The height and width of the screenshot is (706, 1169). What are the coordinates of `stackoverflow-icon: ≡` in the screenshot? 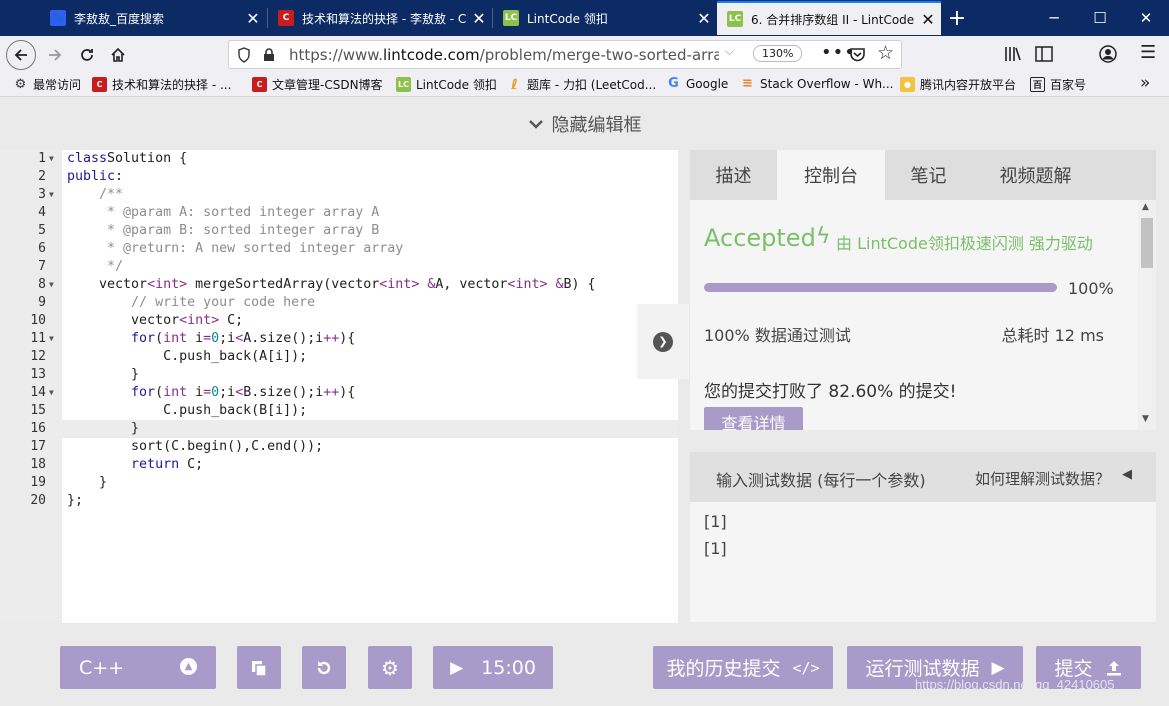 It's located at (747, 83).